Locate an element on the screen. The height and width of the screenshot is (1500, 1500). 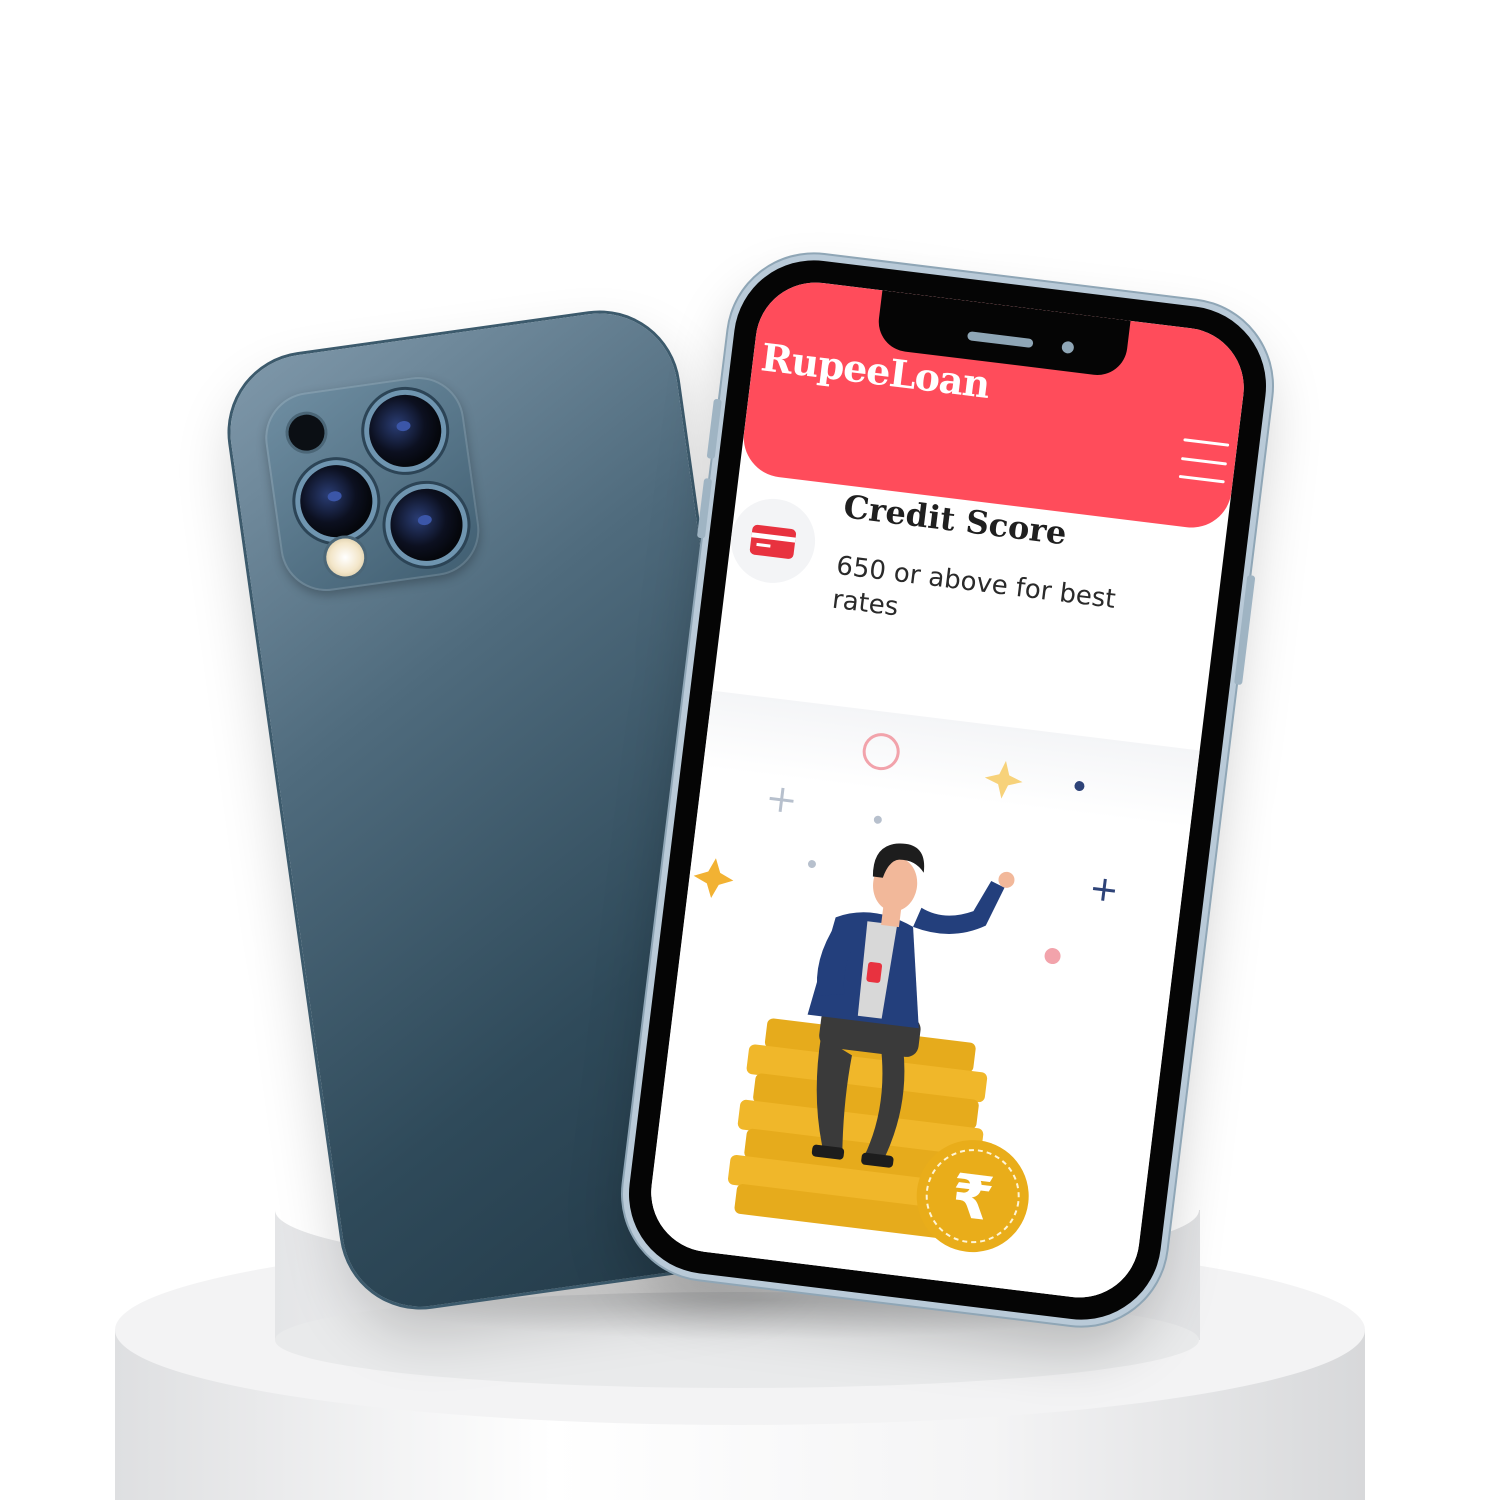
man-on-coins-illustration: ₹ is located at coordinates (904, 993).